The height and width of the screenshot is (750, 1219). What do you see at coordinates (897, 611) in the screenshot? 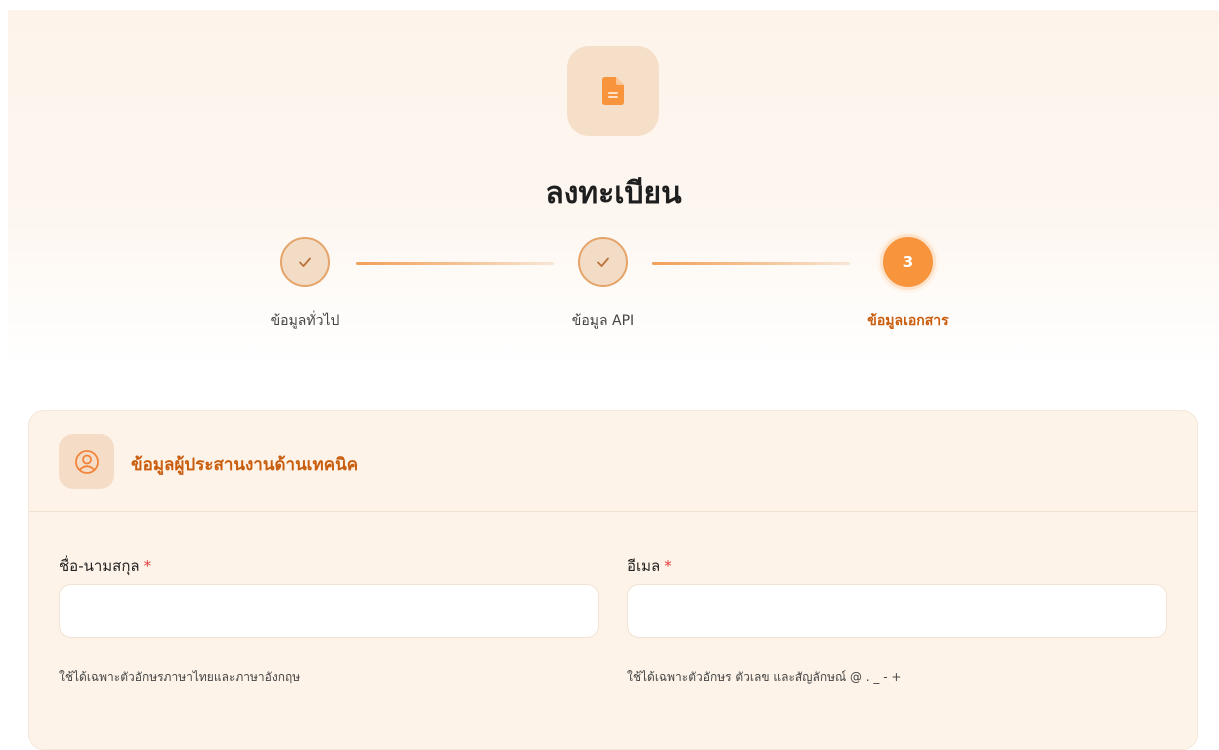
I see `email-input` at bounding box center [897, 611].